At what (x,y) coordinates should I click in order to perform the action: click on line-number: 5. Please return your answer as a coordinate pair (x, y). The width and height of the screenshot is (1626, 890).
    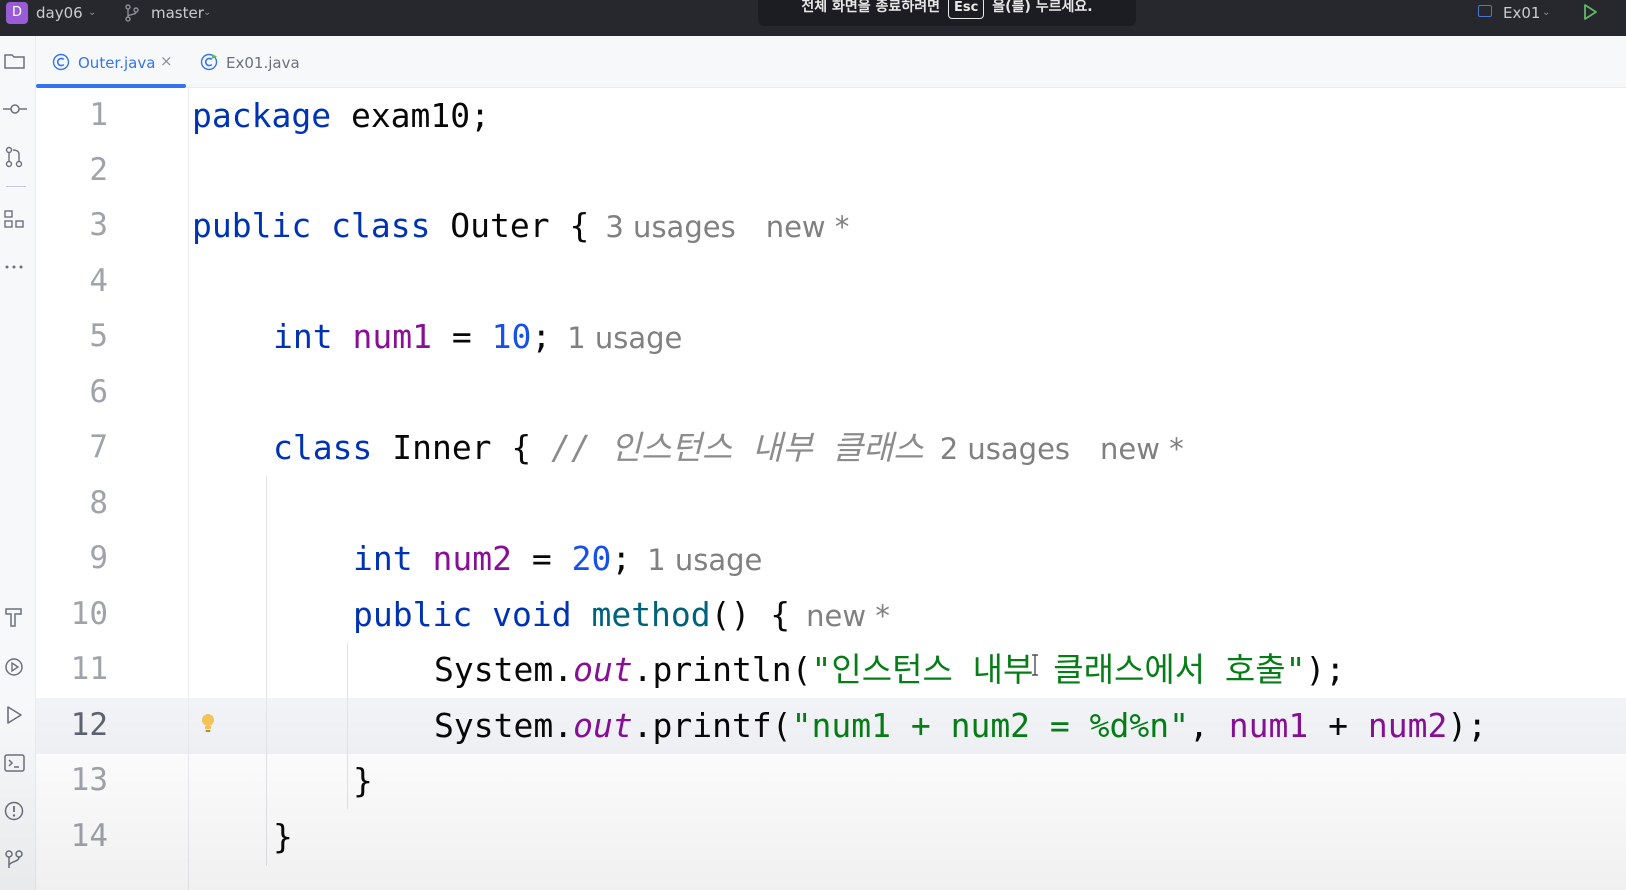
    Looking at the image, I should click on (72, 336).